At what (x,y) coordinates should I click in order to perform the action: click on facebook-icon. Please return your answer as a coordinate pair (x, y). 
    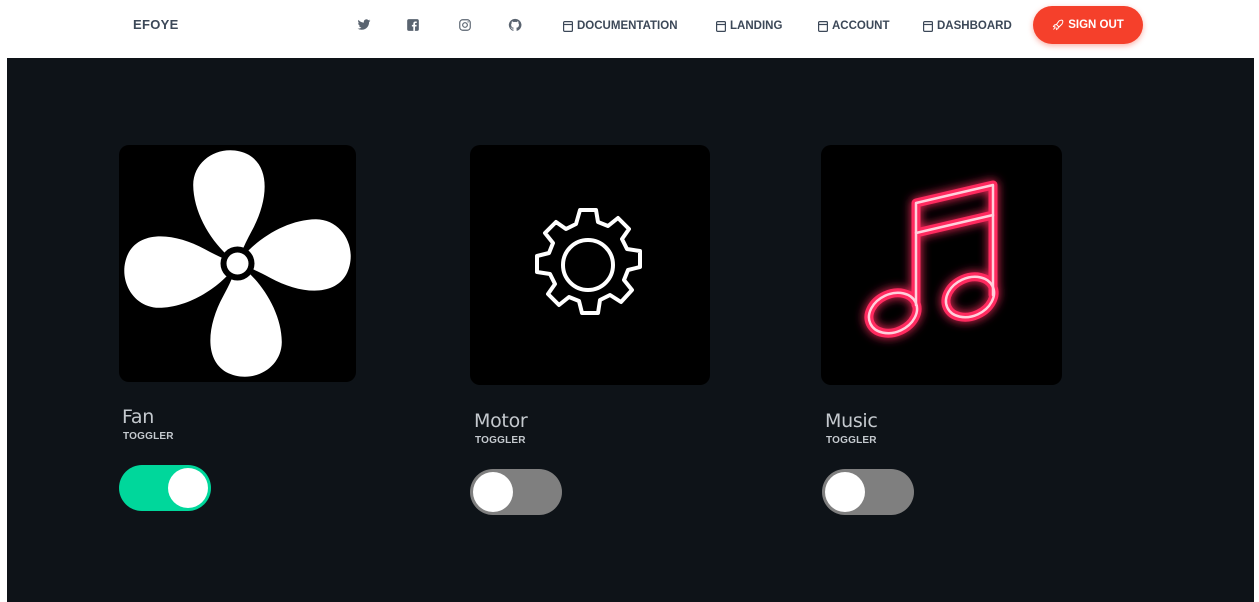
    Looking at the image, I should click on (413, 25).